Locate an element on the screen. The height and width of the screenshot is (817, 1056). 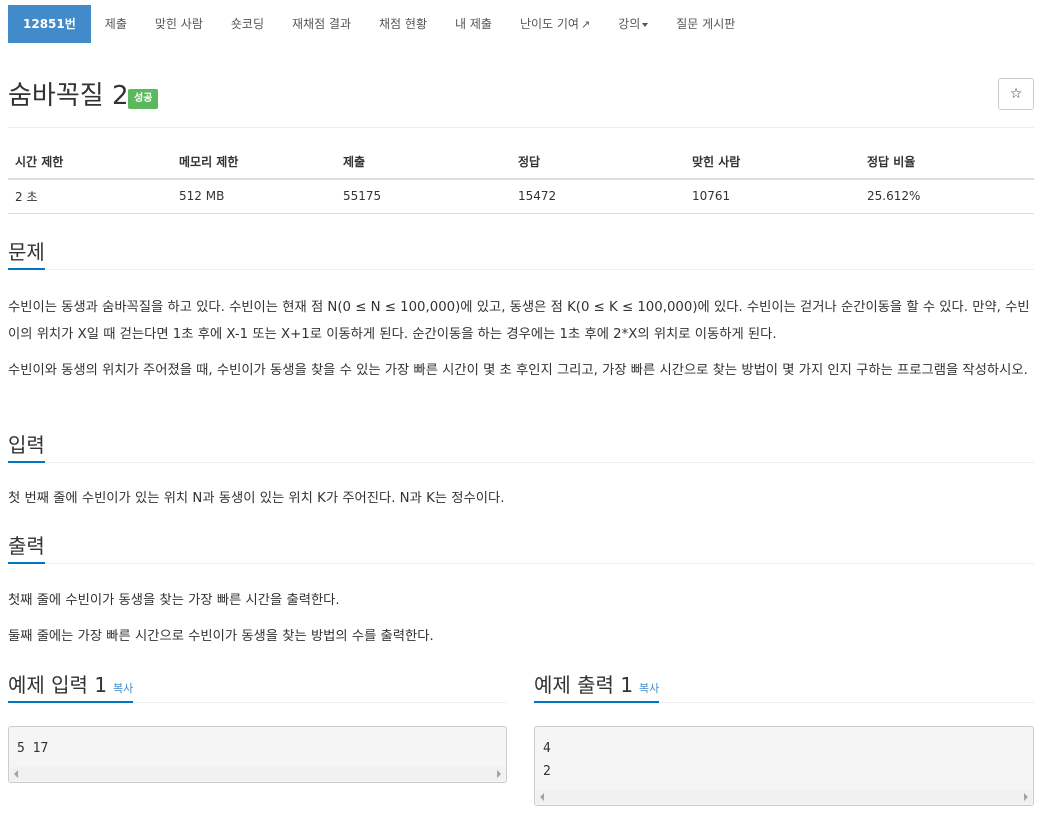
input-heading: 입력 is located at coordinates (26, 447).